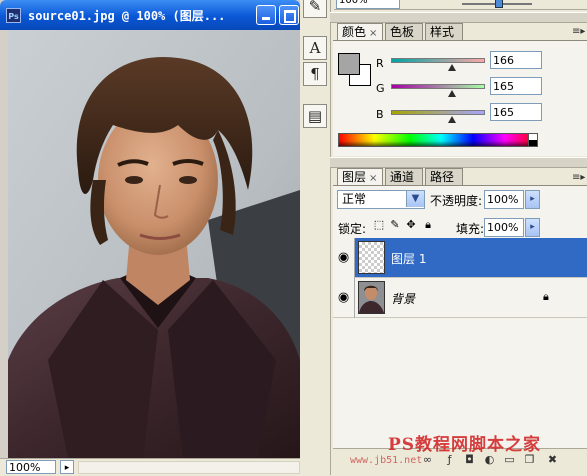 The image size is (587, 476). Describe the element at coordinates (354, 177) in the screenshot. I see `tab-layers-label: 图层` at that location.